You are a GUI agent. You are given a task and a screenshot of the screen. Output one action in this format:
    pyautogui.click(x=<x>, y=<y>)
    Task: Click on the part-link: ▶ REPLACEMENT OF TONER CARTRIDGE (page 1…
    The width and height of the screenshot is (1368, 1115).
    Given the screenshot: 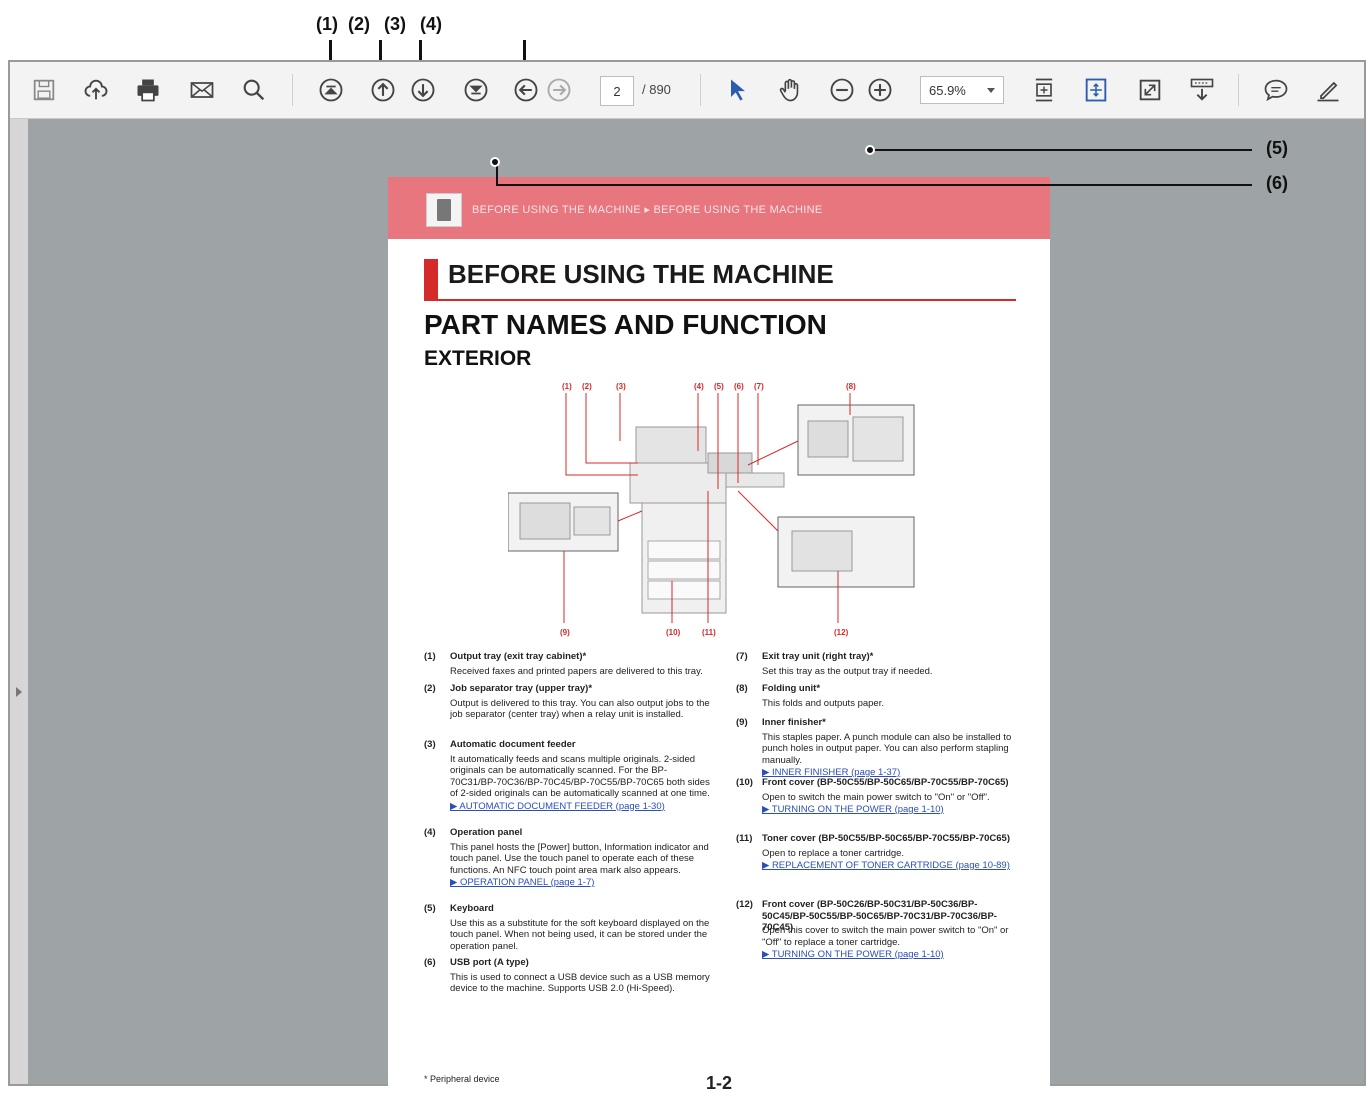 What is the action you would take?
    pyautogui.click(x=892, y=866)
    